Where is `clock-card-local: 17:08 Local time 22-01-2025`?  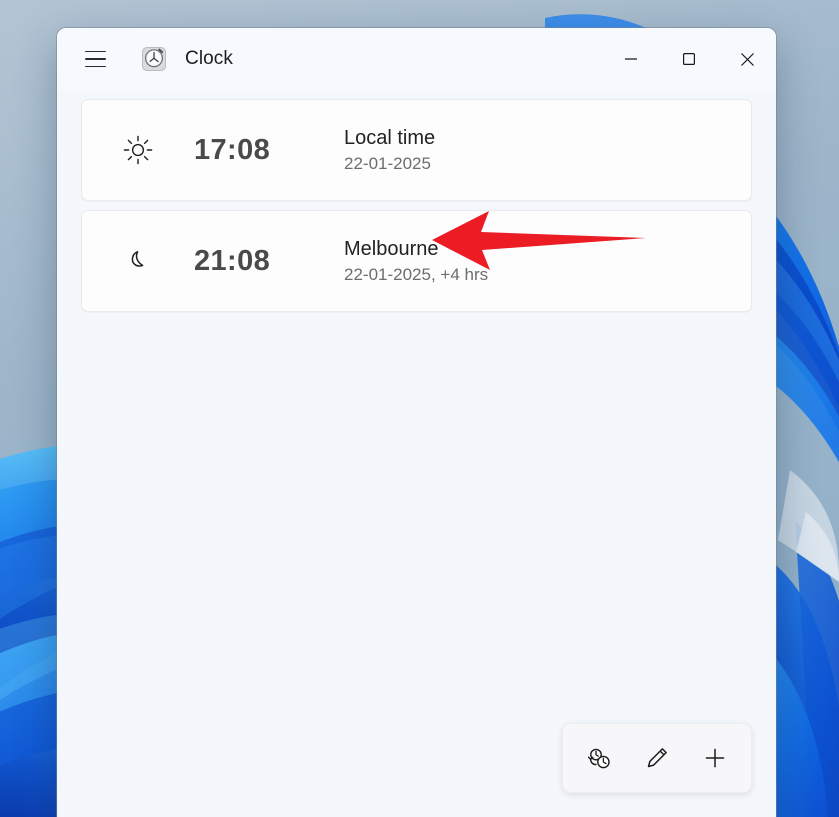 clock-card-local: 17:08 Local time 22-01-2025 is located at coordinates (416, 150).